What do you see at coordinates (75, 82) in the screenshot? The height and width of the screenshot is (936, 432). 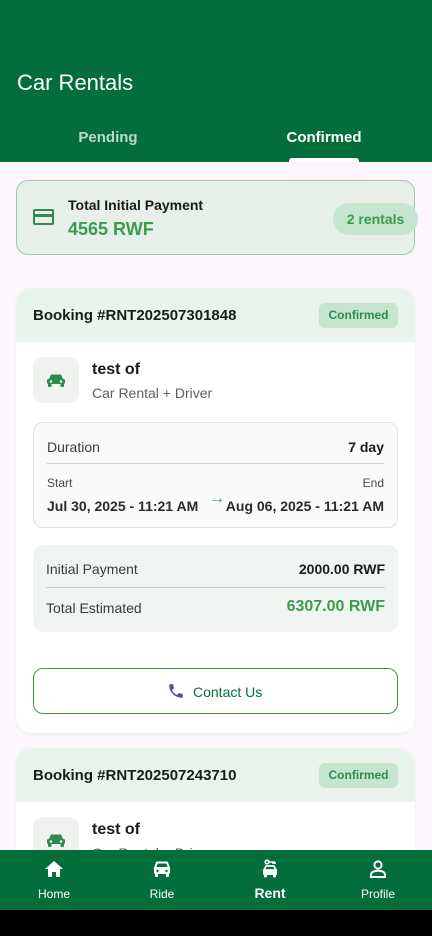 I see `page-title: Car Rentals` at bounding box center [75, 82].